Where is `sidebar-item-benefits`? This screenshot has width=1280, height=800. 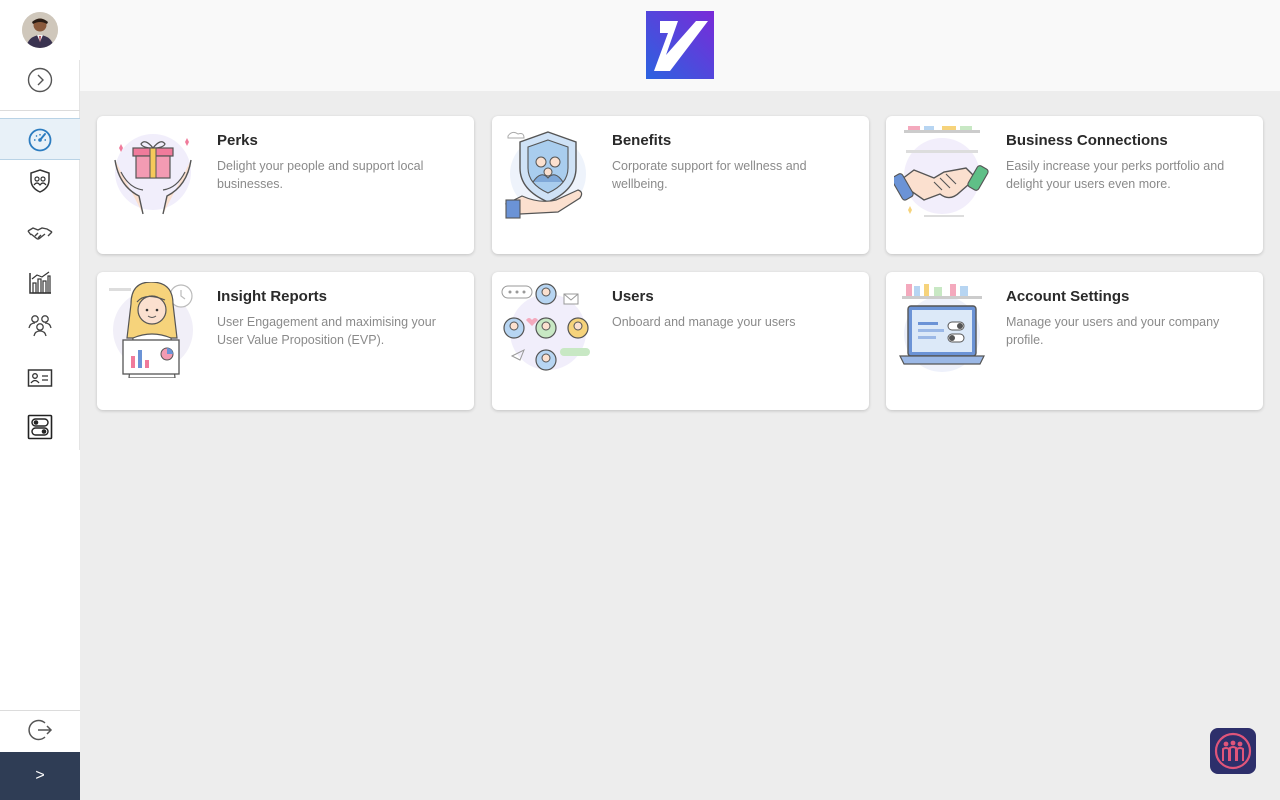
sidebar-item-benefits is located at coordinates (40, 181).